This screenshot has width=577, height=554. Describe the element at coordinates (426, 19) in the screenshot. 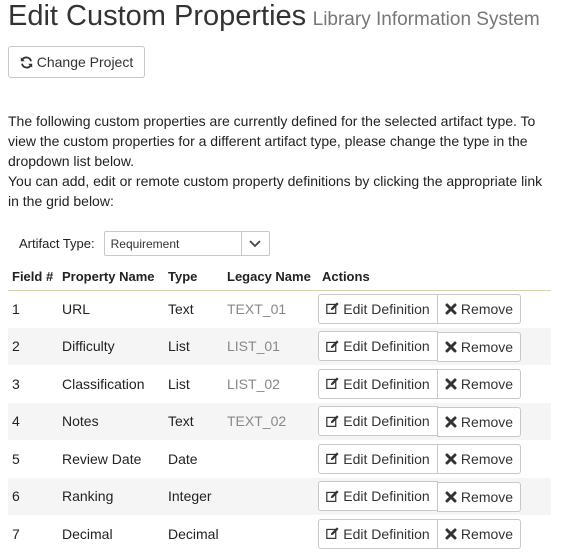

I see `project-name: Library Information System` at that location.